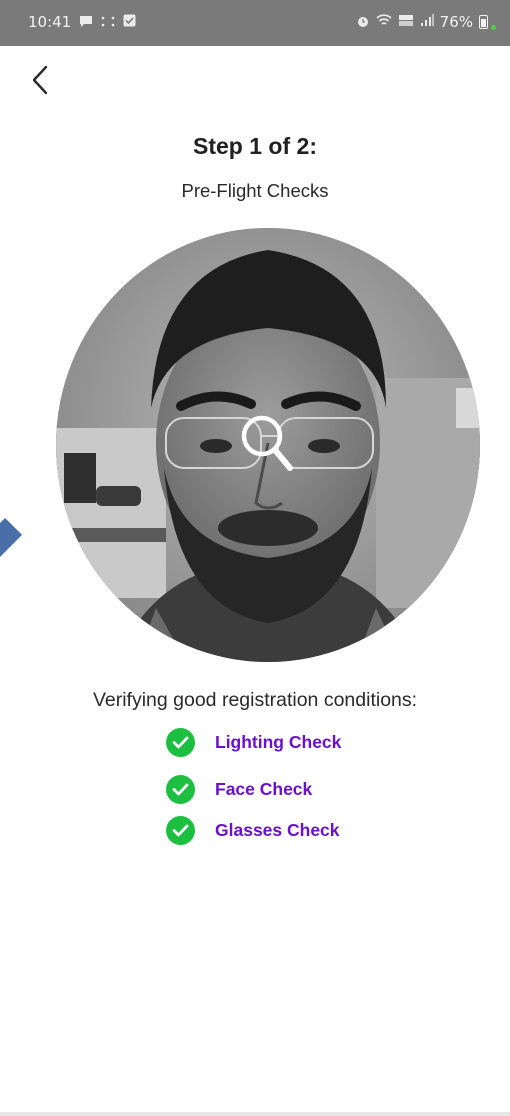 The height and width of the screenshot is (1116, 510). I want to click on chat-icon, so click(86, 22).